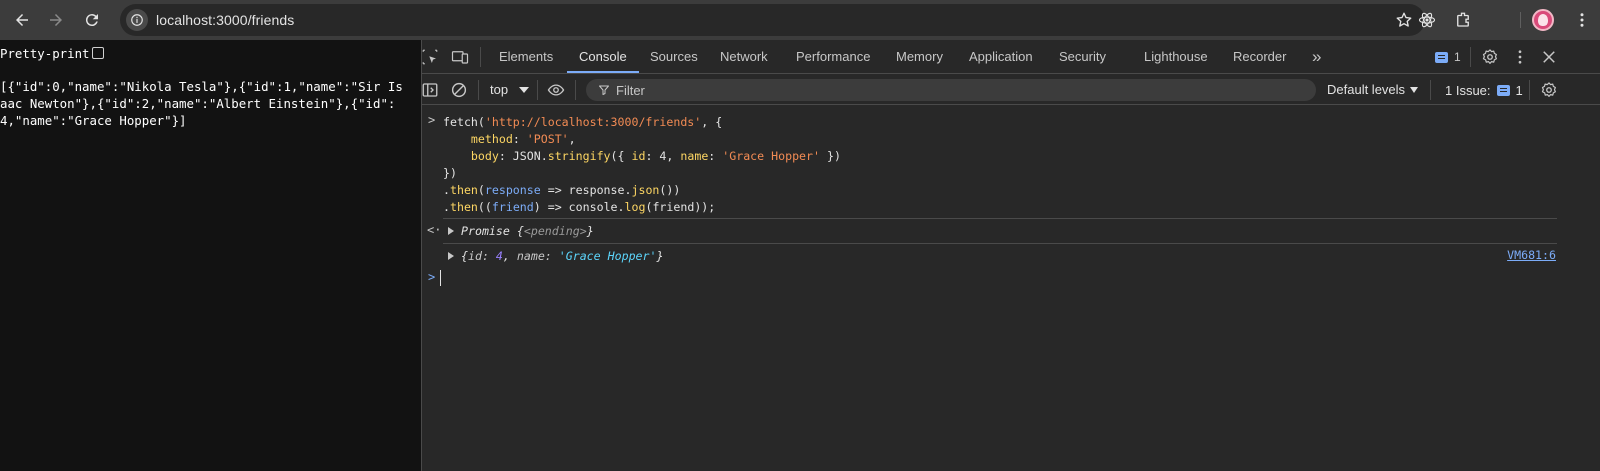 Image resolution: width=1600 pixels, height=471 pixels. I want to click on close-icon, so click(1549, 57).